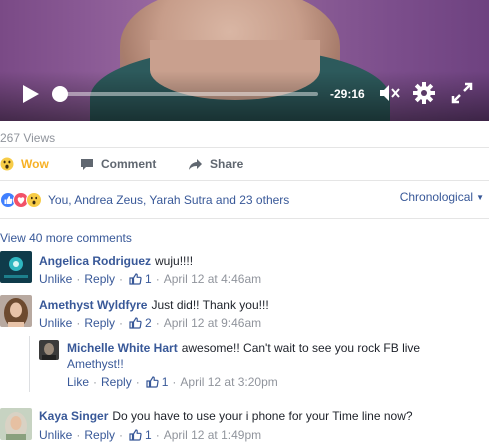 The width and height of the screenshot is (489, 445). Describe the element at coordinates (212, 435) in the screenshot. I see `comment-timestamp: April 12 at 1:49pm` at that location.